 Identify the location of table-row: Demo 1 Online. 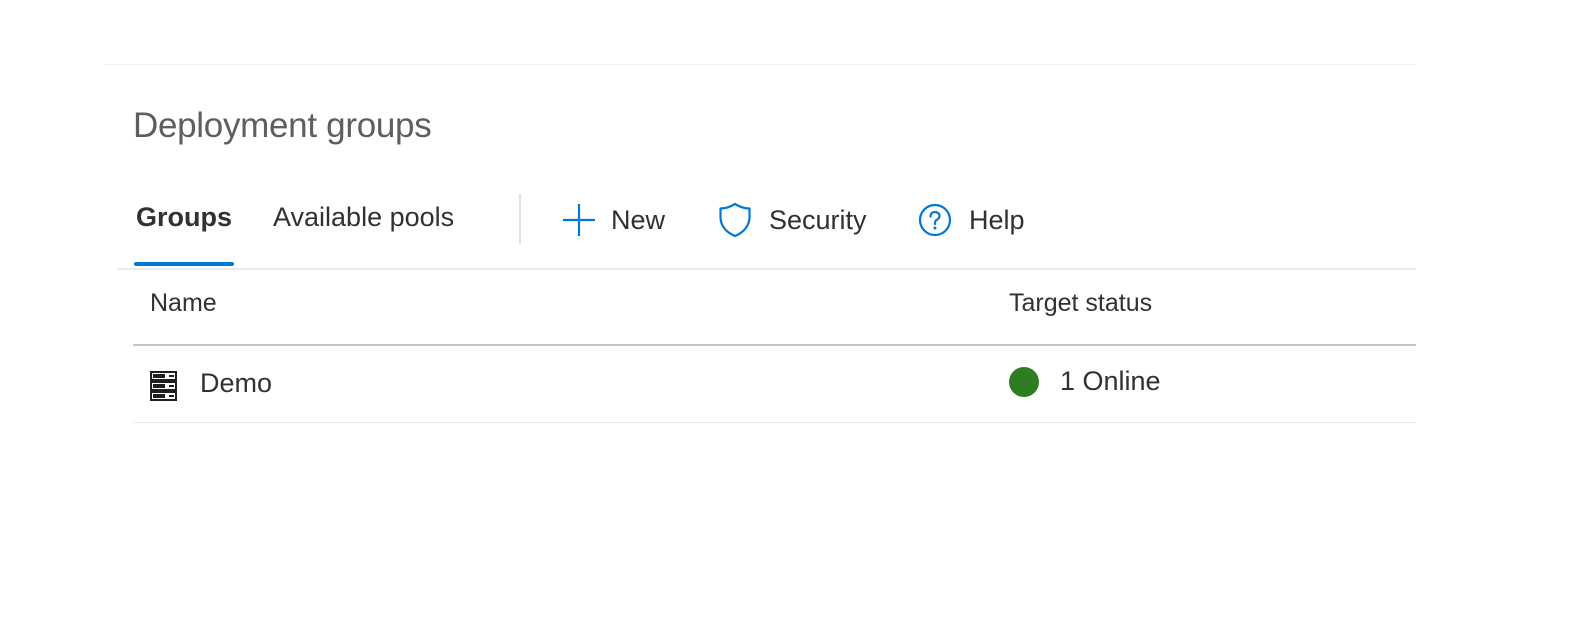
(774, 384).